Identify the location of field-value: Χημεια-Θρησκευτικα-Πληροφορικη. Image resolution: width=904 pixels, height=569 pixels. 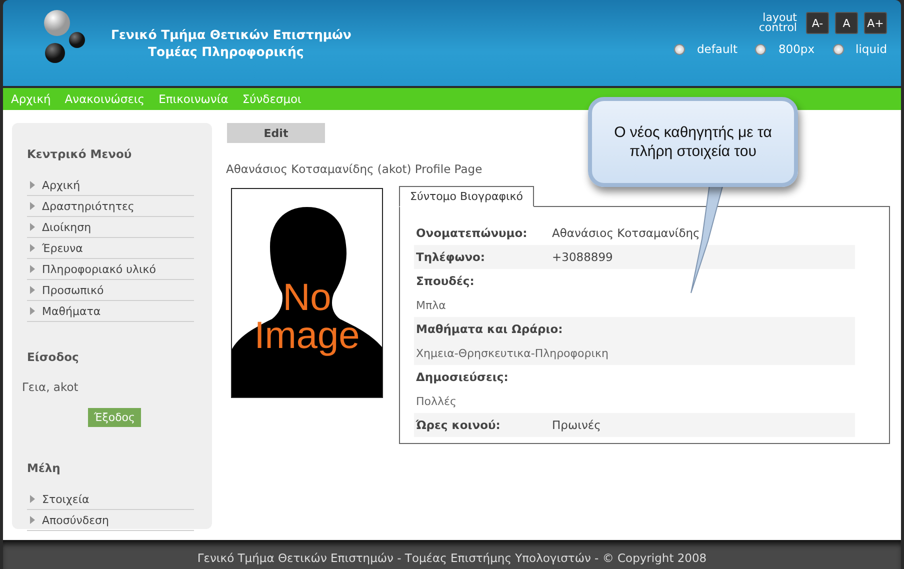
(512, 353).